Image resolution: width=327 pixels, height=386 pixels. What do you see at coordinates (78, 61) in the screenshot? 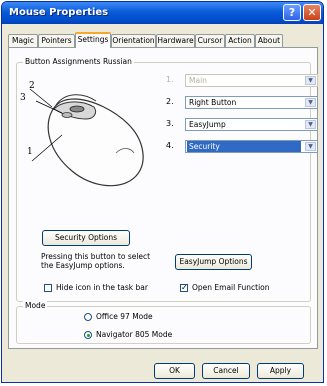
I see `button-assignments-label: Button Assignments Russian` at bounding box center [78, 61].